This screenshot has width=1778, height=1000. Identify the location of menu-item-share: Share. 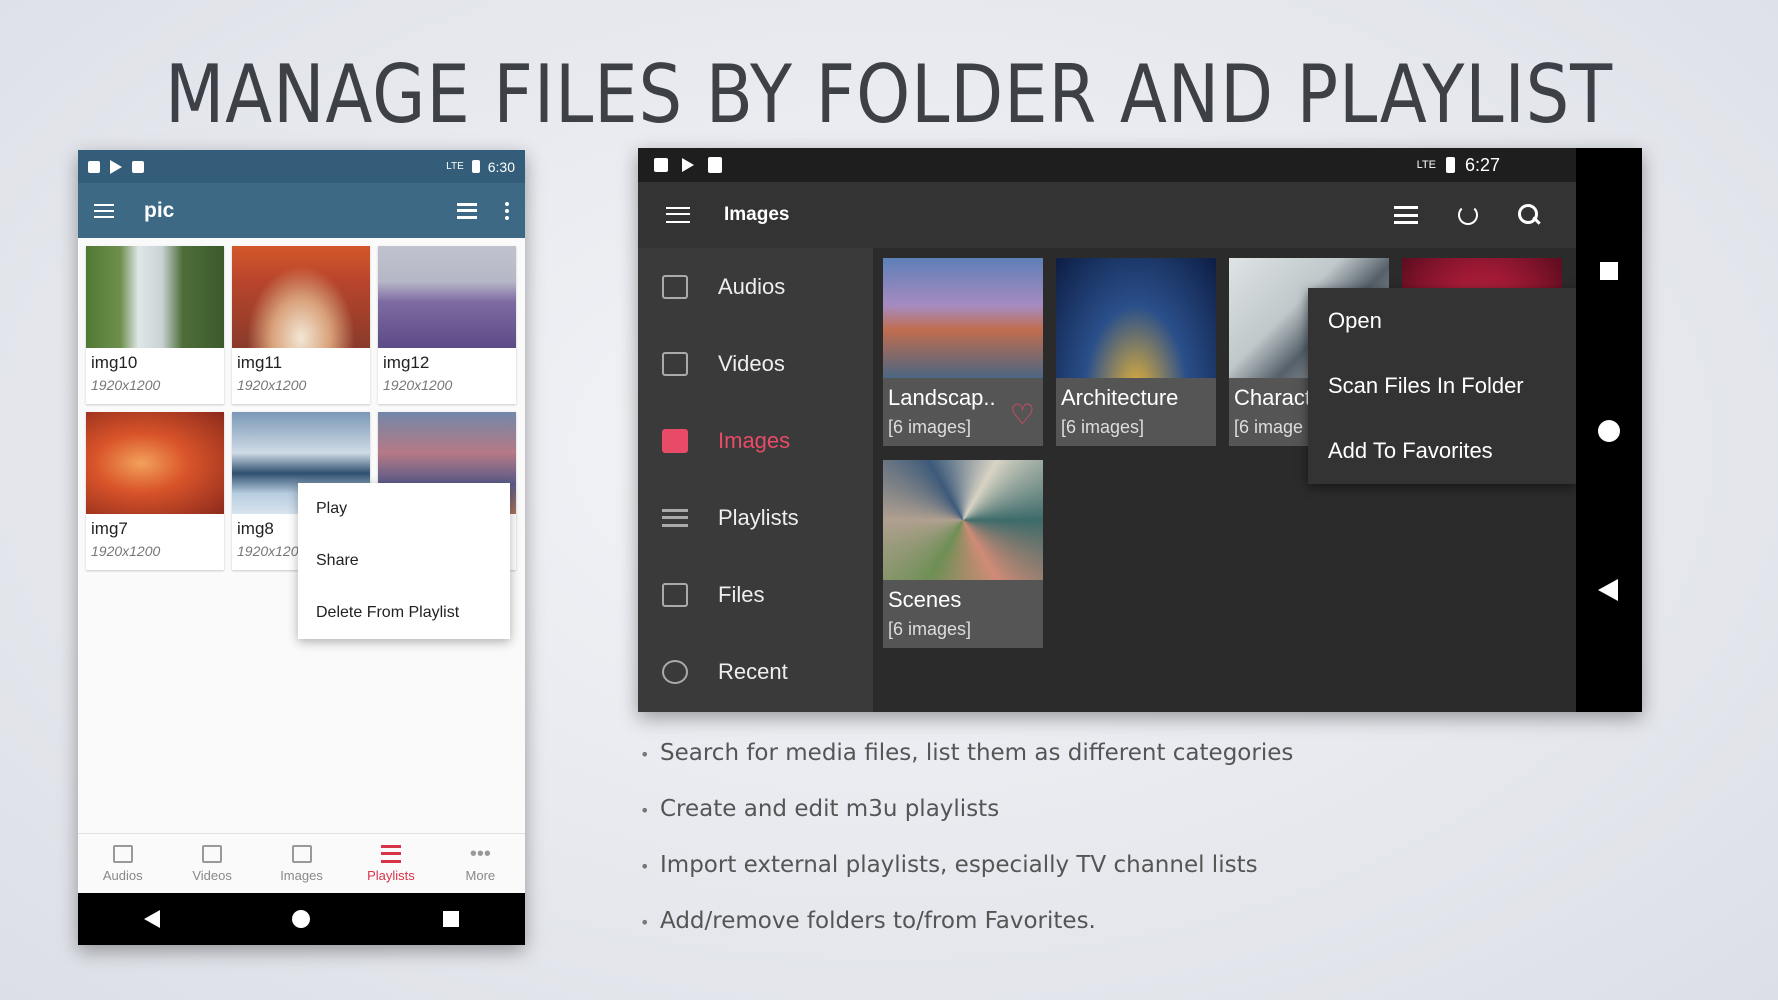
(404, 561).